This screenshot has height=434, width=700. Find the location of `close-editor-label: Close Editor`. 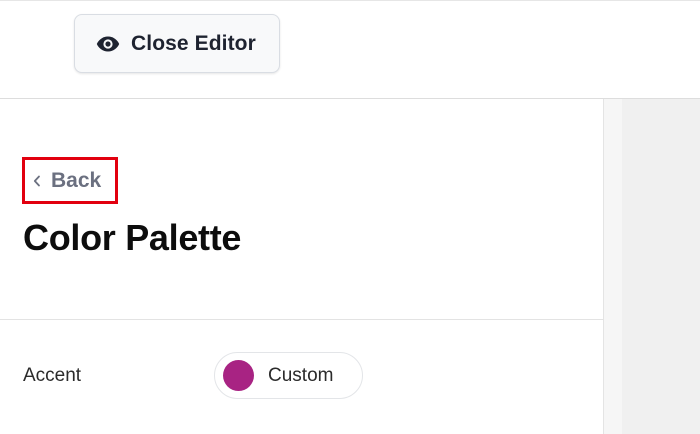

close-editor-label: Close Editor is located at coordinates (193, 43).